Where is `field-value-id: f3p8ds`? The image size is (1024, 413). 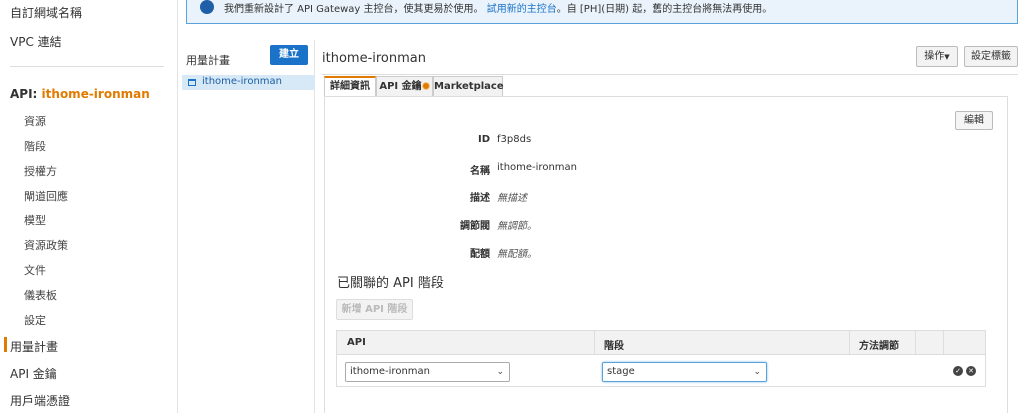 field-value-id: f3p8ds is located at coordinates (514, 139).